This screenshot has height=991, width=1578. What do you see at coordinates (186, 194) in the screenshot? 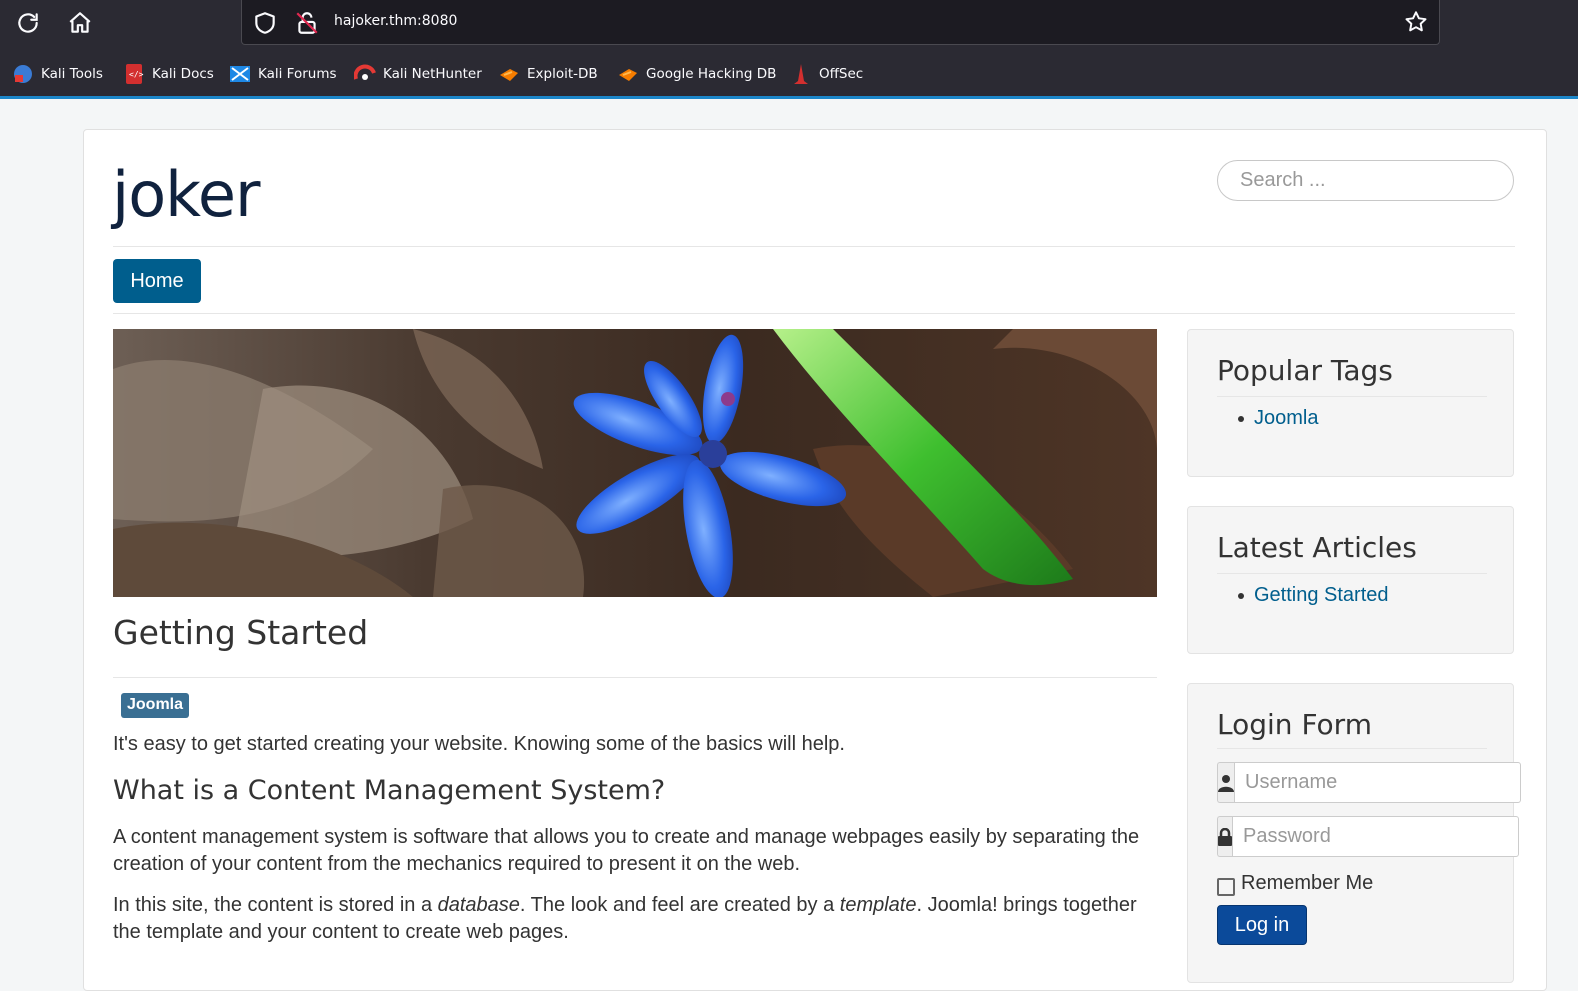
I see `site-brand: joker` at bounding box center [186, 194].